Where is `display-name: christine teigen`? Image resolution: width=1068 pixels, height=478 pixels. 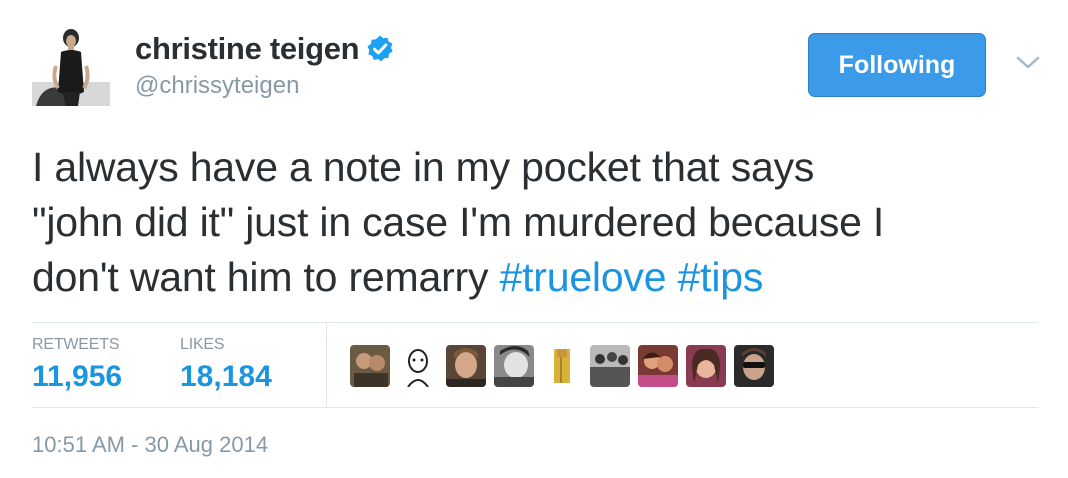 display-name: christine teigen is located at coordinates (247, 49).